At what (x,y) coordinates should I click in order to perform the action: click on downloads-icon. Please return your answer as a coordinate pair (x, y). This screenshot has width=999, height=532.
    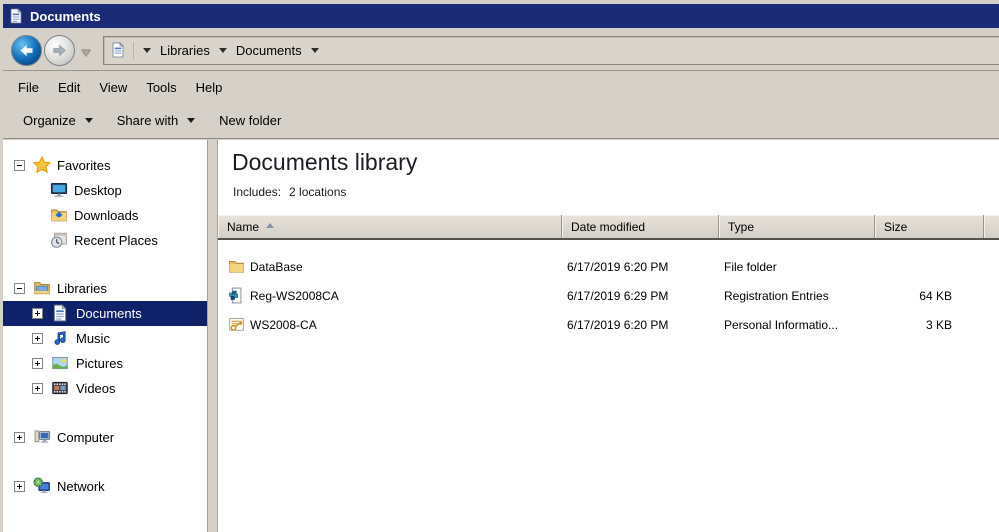
    Looking at the image, I should click on (59, 215).